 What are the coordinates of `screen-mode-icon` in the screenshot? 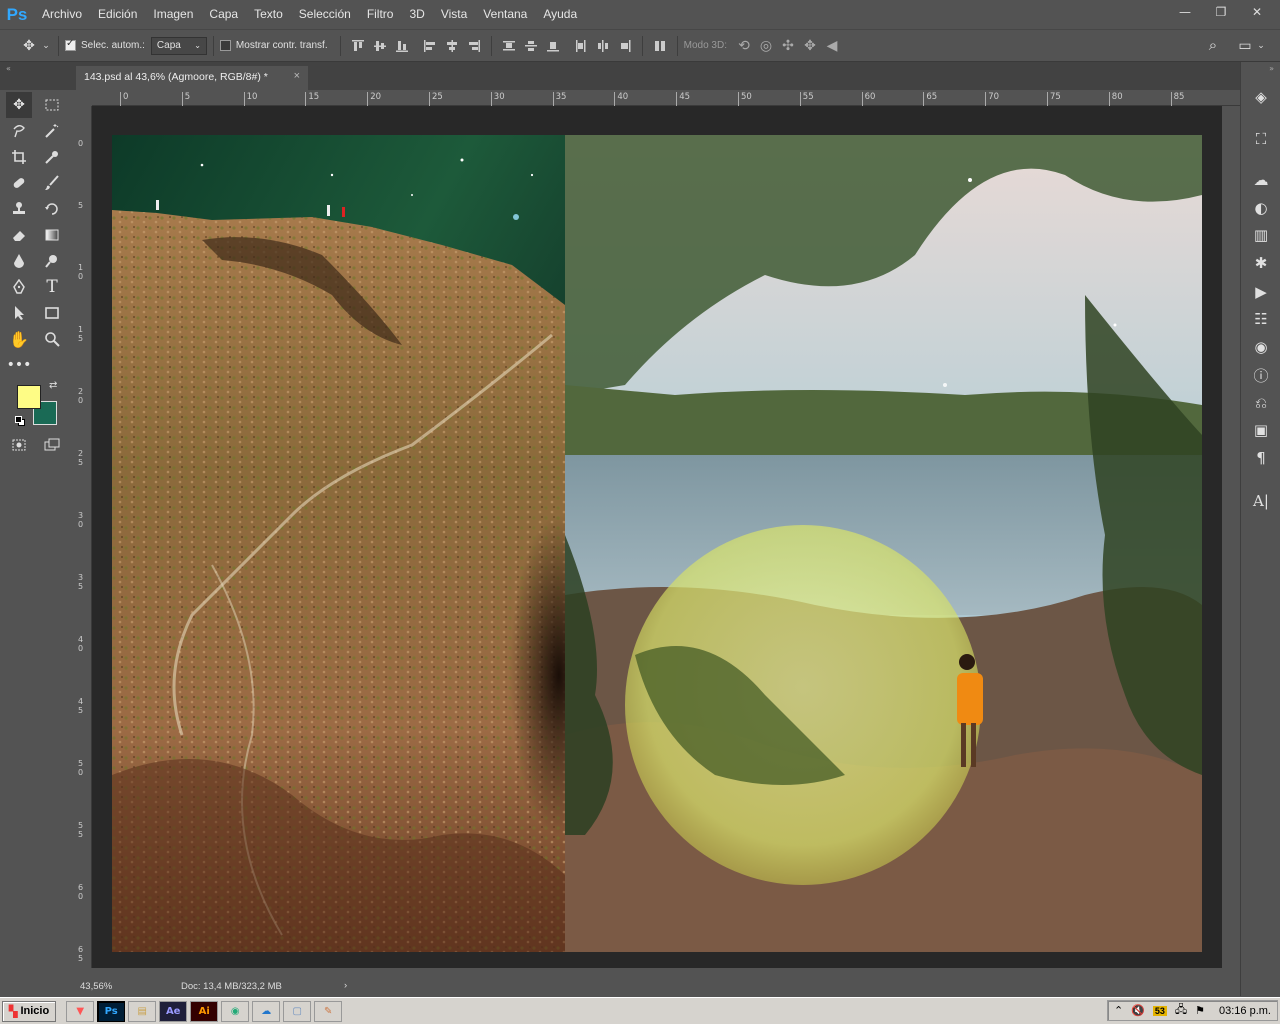 It's located at (52, 445).